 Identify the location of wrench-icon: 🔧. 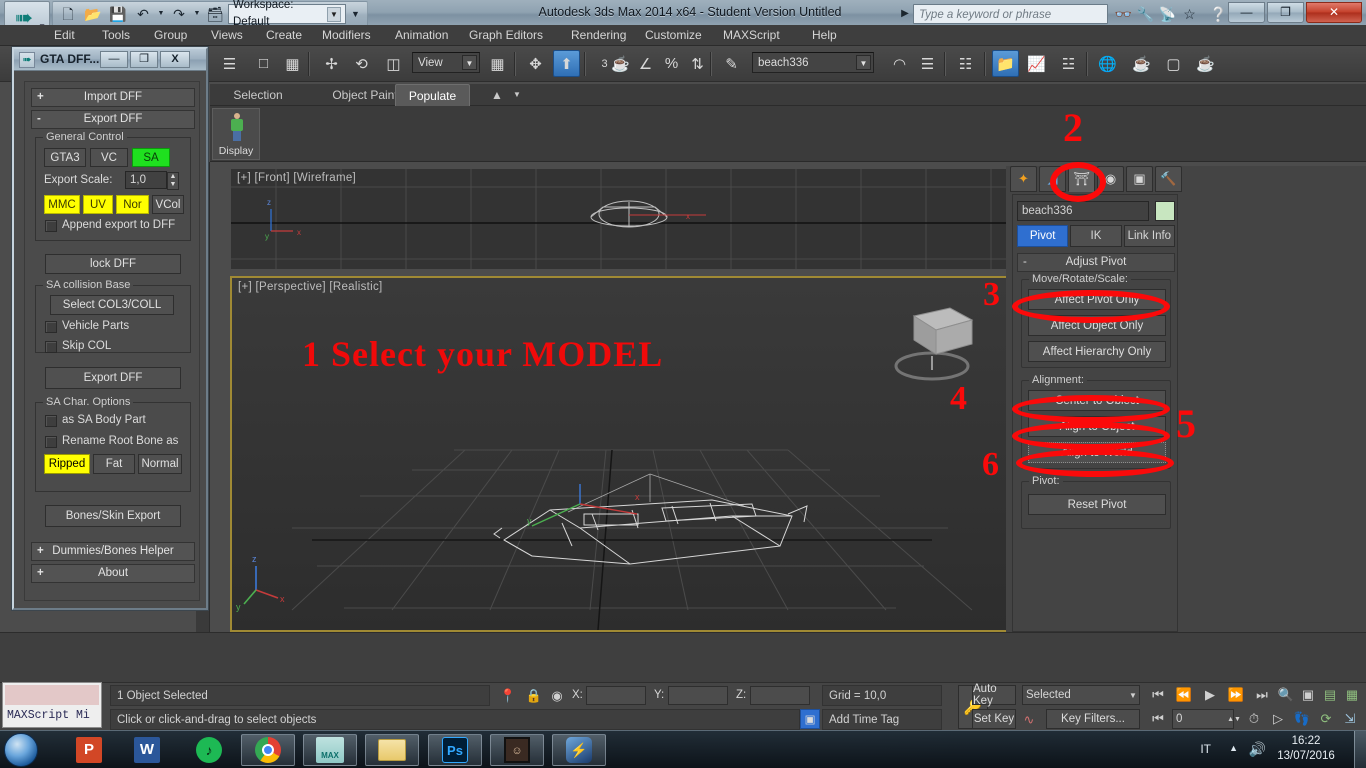
(1145, 14).